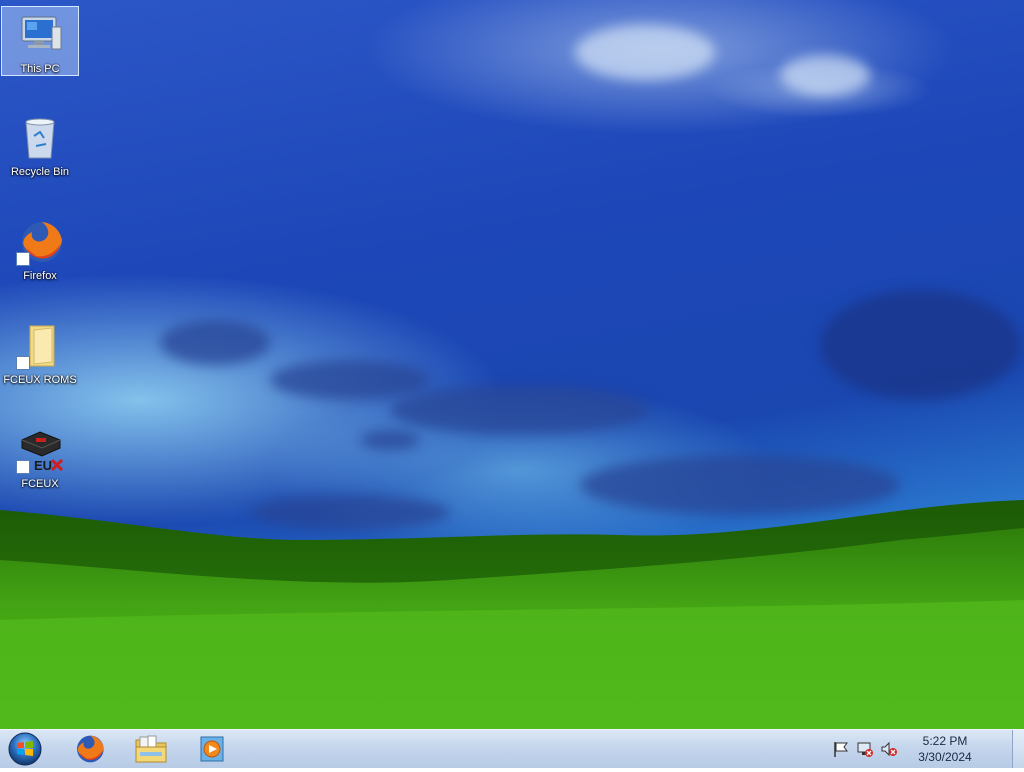 This screenshot has height=772, width=1024. I want to click on action-center-flag-icon, so click(841, 749).